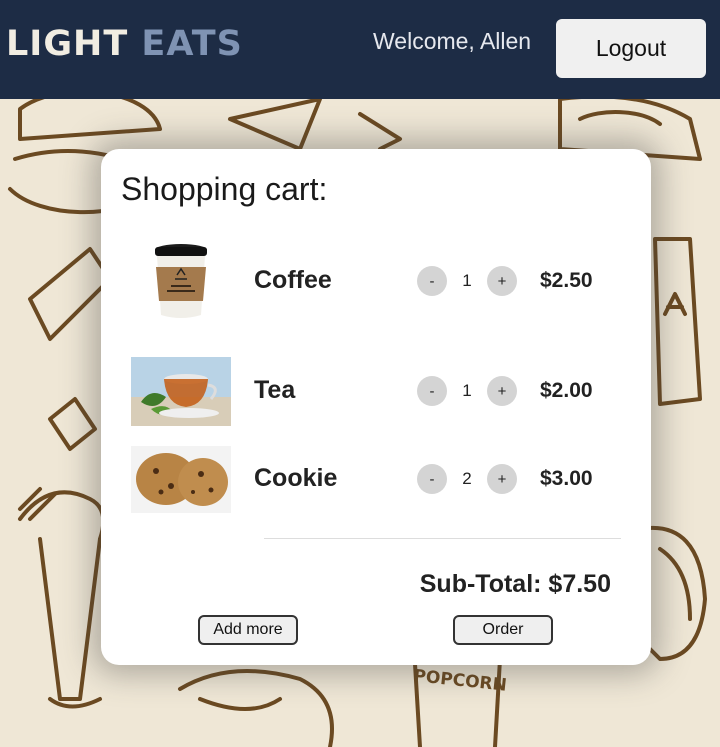  What do you see at coordinates (376, 479) in the screenshot?
I see `cart-item-cookie: Cookie - 2 + $3.00` at bounding box center [376, 479].